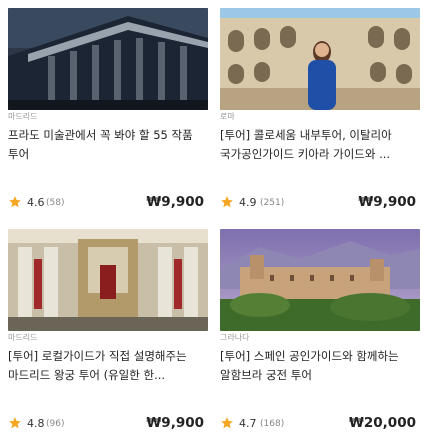 This screenshot has height=443, width=427. What do you see at coordinates (235, 337) in the screenshot?
I see `tour-city: 그라나다` at bounding box center [235, 337].